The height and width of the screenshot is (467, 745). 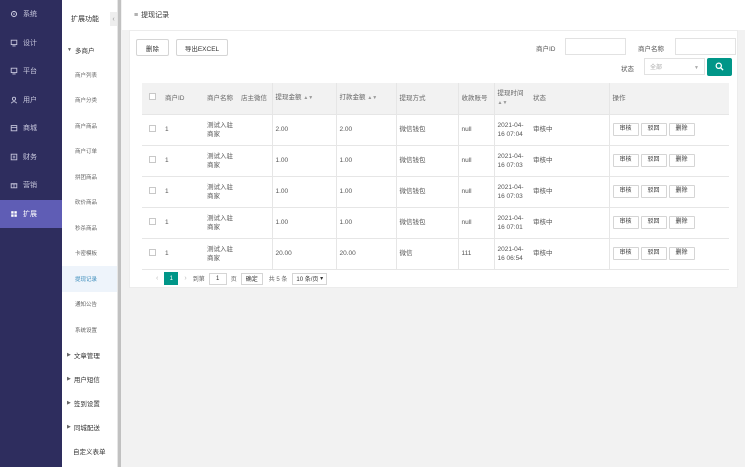 What do you see at coordinates (595, 46) in the screenshot?
I see `merchant-id-input` at bounding box center [595, 46].